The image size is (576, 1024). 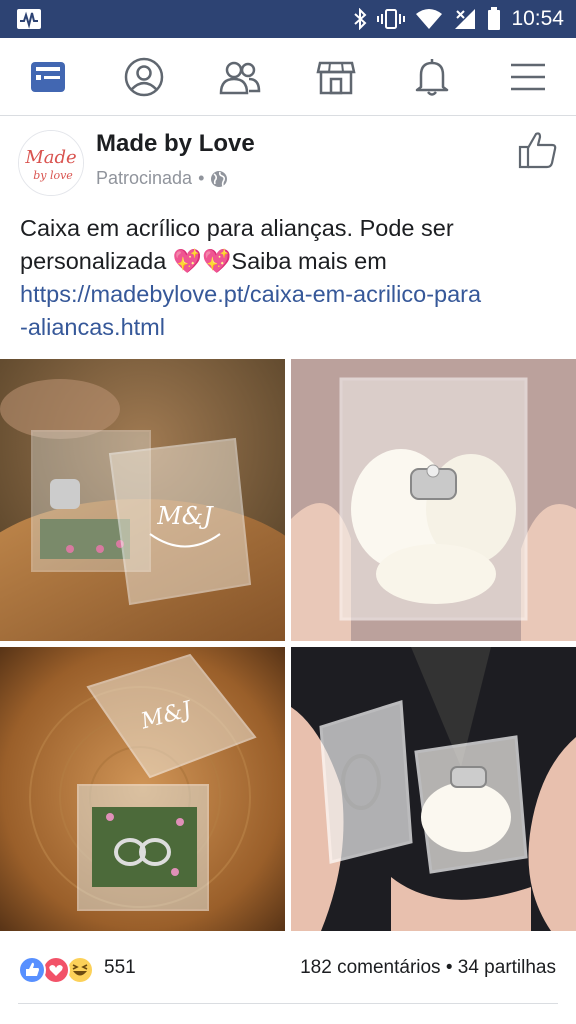 What do you see at coordinates (202, 261) in the screenshot?
I see `heart-emoji: 💖💖` at bounding box center [202, 261].